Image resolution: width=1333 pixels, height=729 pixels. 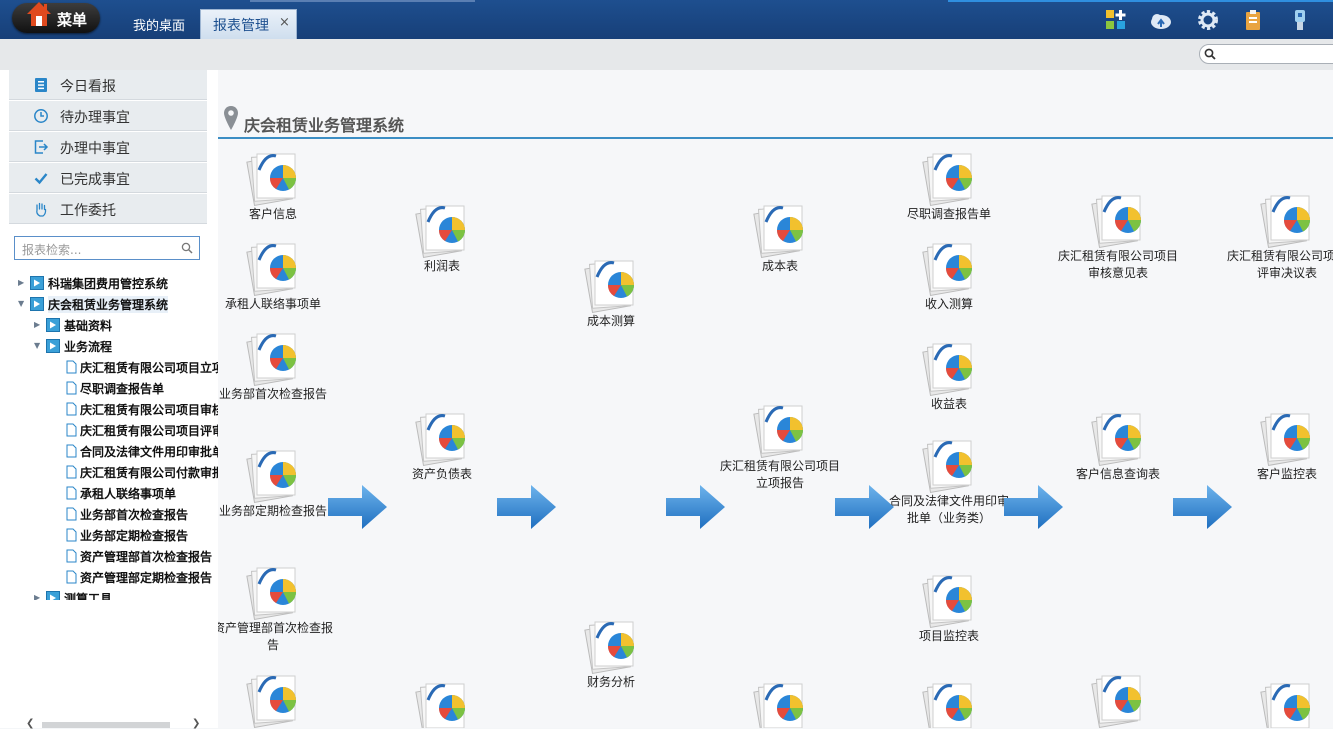 I want to click on add-widget-icon, so click(x=1116, y=20).